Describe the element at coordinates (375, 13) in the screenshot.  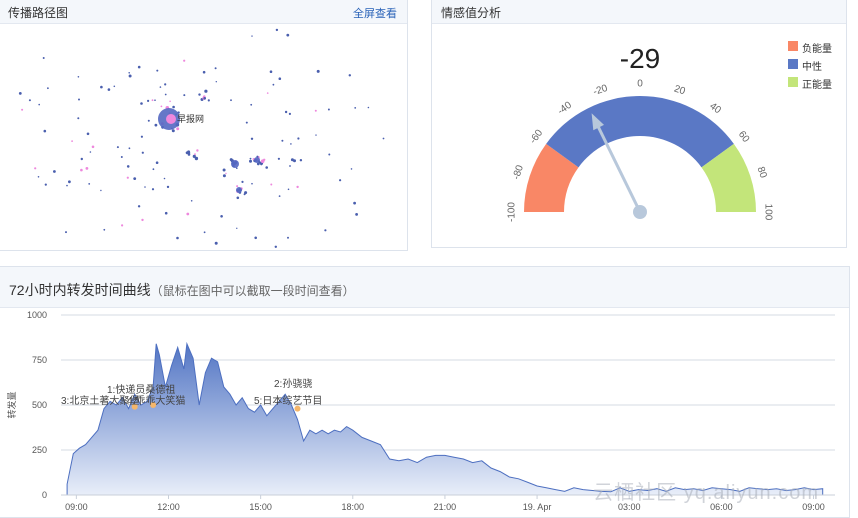
I see `fullscreen-link: 全屏查看` at that location.